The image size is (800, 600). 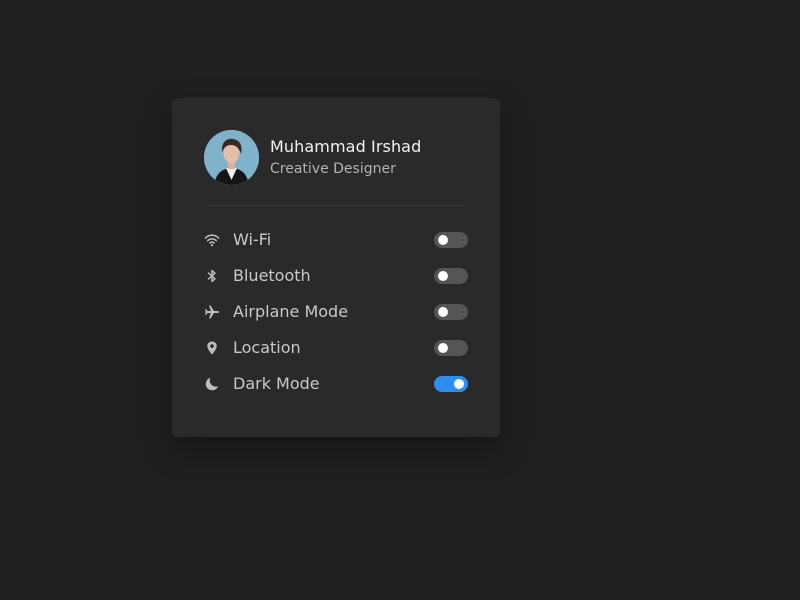 I want to click on location-pin-icon, so click(x=212, y=348).